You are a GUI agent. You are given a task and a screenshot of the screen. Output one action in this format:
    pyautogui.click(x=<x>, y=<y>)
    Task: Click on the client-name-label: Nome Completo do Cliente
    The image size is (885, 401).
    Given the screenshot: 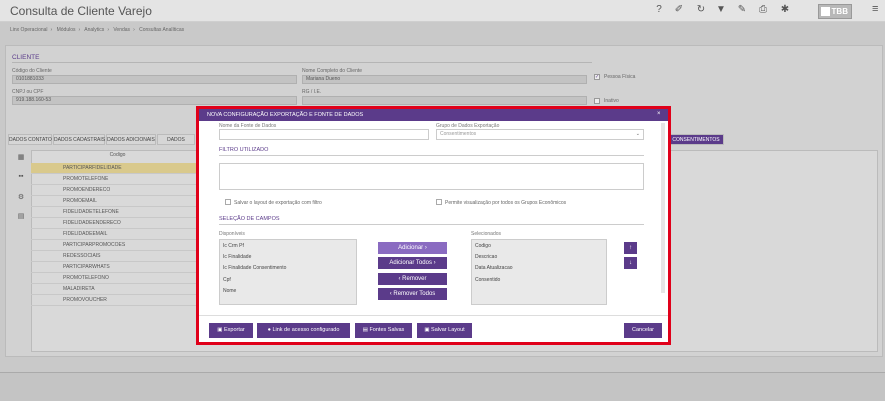 What is the action you would take?
    pyautogui.click(x=332, y=71)
    